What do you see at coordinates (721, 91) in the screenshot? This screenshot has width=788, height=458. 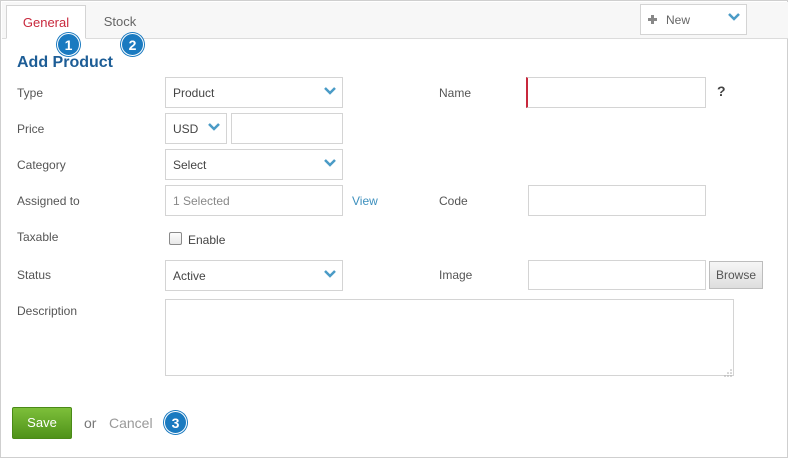 I see `help-icon: ?` at bounding box center [721, 91].